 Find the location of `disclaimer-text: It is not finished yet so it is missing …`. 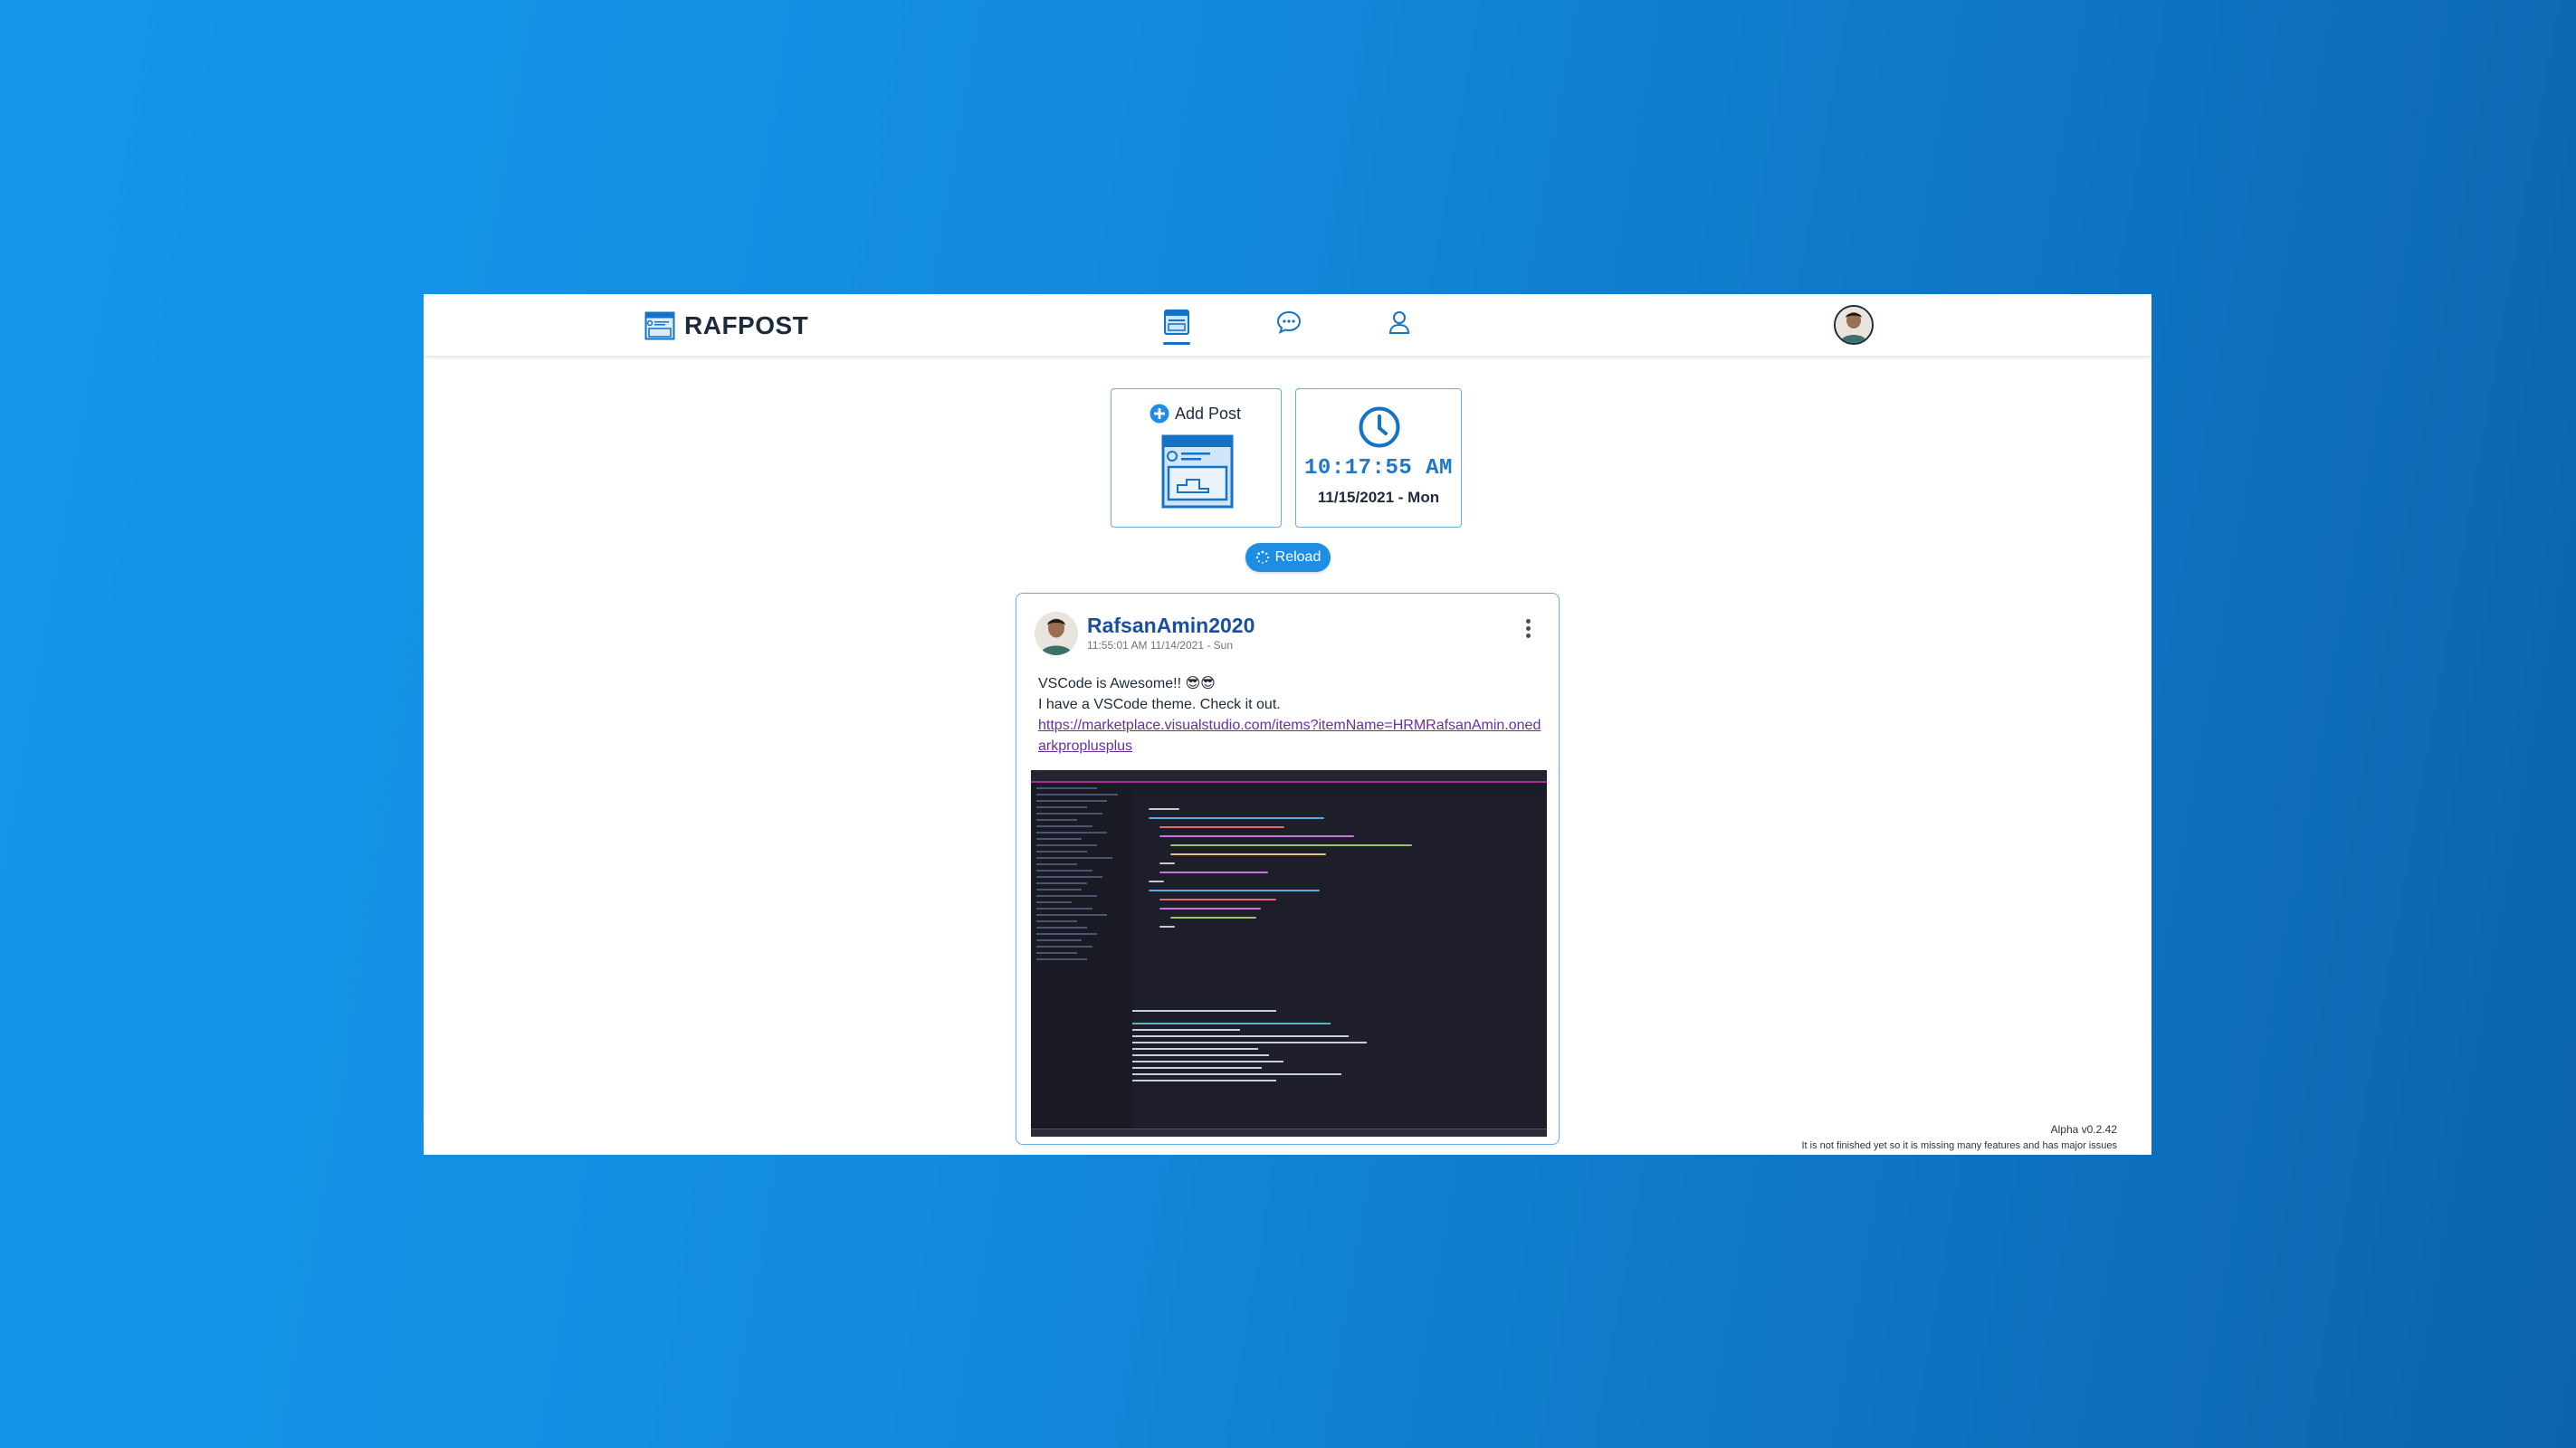

disclaimer-text: It is not finished yet so it is missing … is located at coordinates (1959, 1146).